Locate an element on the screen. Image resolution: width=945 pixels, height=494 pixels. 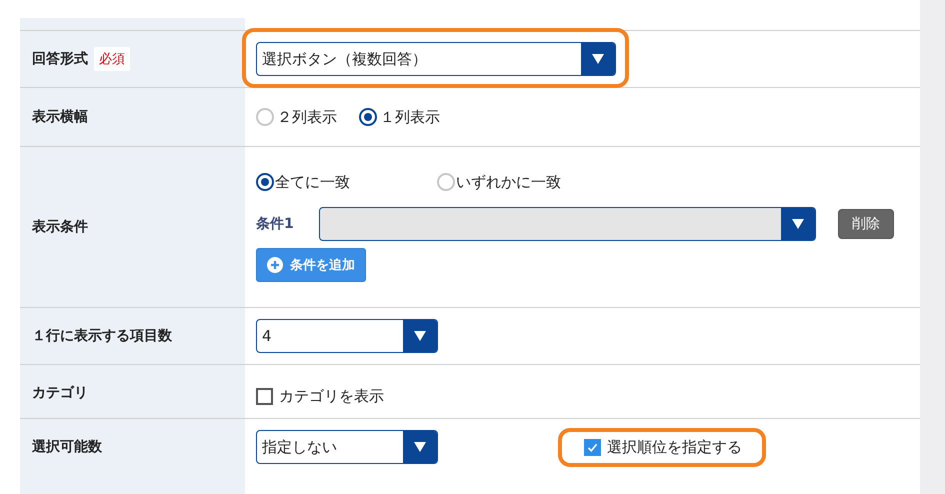
field-label: 選択可能数 is located at coordinates (67, 447).